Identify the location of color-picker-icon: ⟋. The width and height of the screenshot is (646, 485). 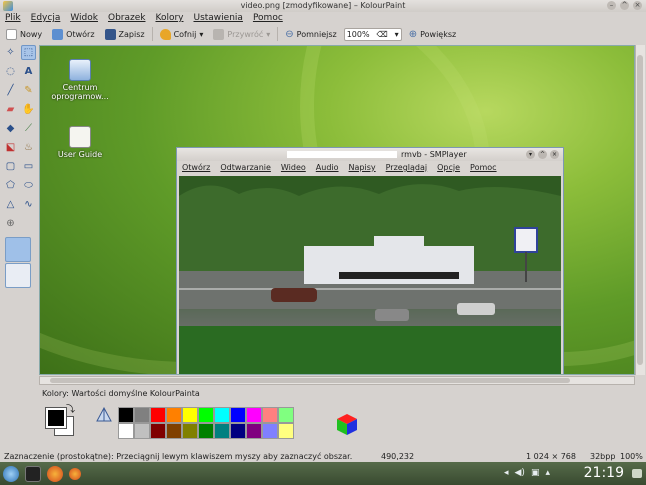
(28, 128).